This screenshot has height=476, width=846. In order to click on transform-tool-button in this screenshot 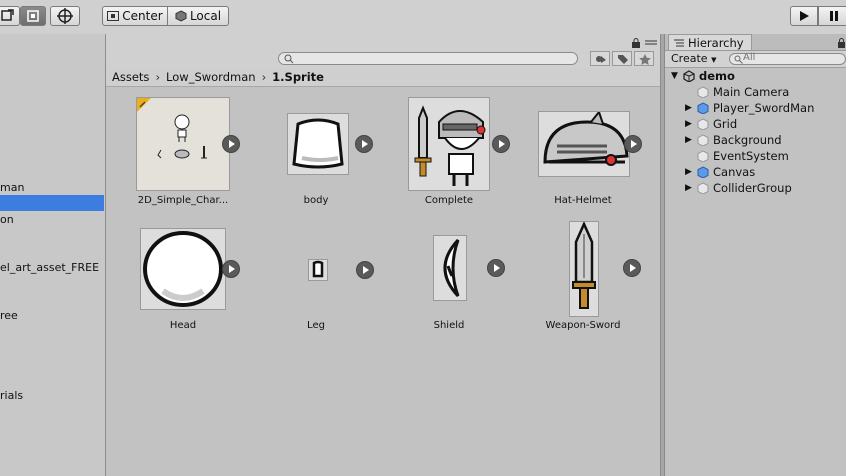, I will do `click(65, 16)`.